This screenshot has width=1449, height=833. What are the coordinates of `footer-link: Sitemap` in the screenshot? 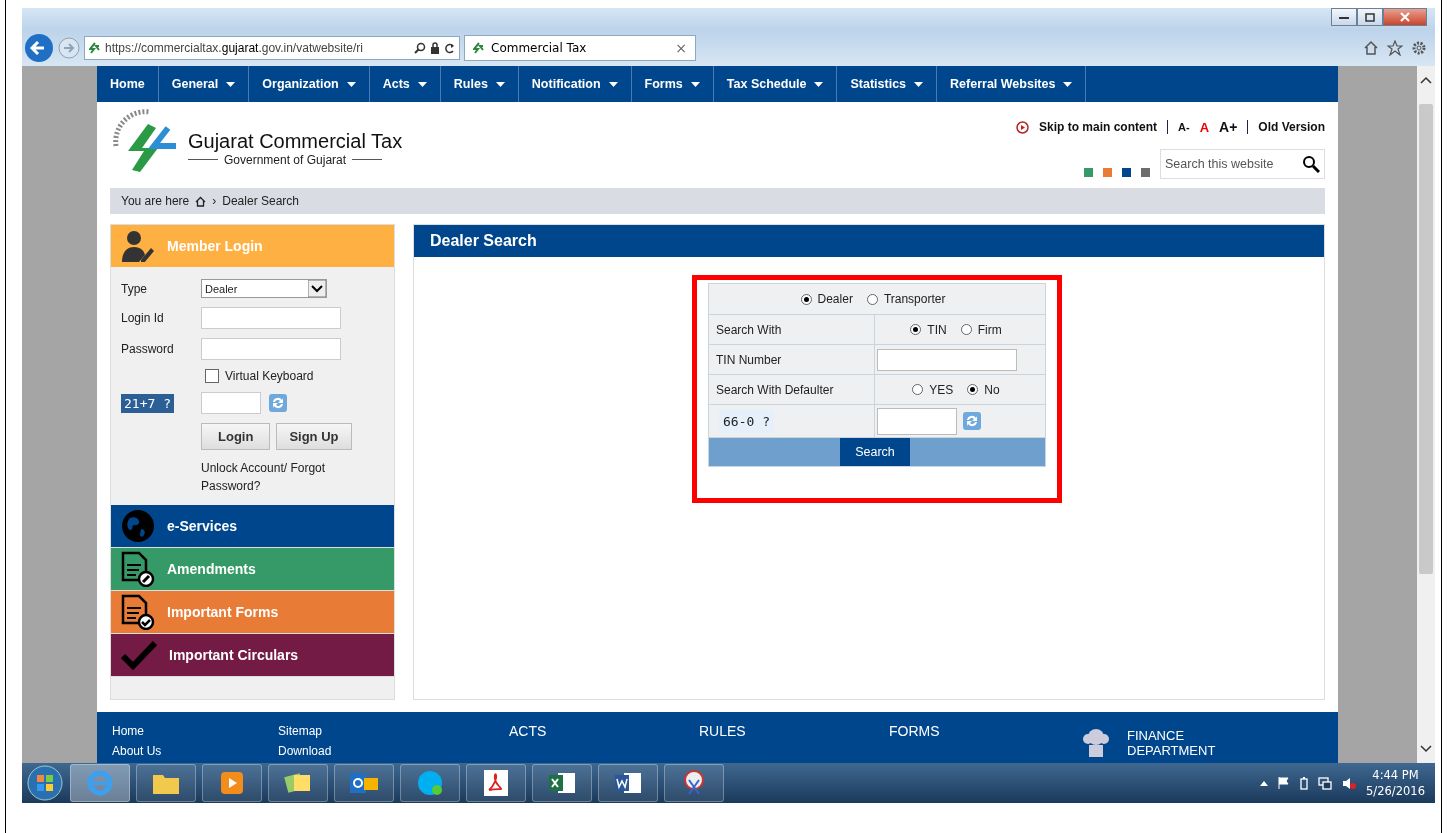 It's located at (393, 731).